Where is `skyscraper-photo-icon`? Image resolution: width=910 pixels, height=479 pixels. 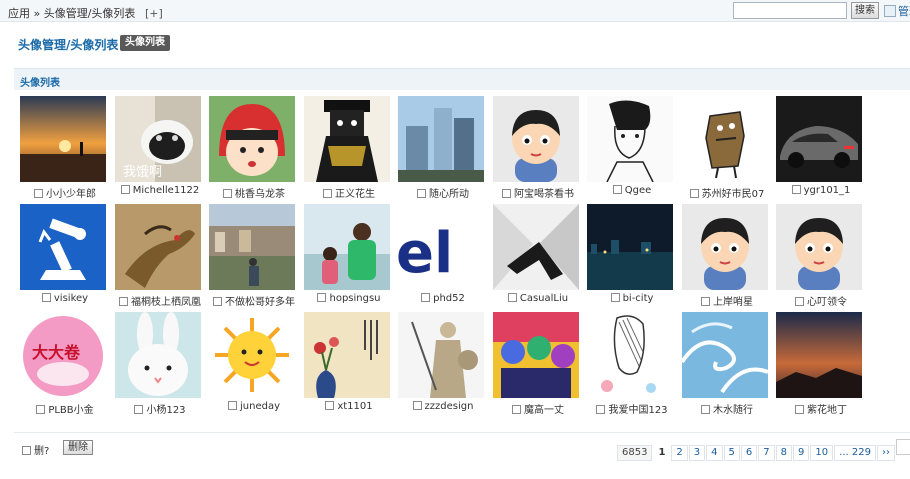
skyscraper-photo-icon is located at coordinates (441, 139).